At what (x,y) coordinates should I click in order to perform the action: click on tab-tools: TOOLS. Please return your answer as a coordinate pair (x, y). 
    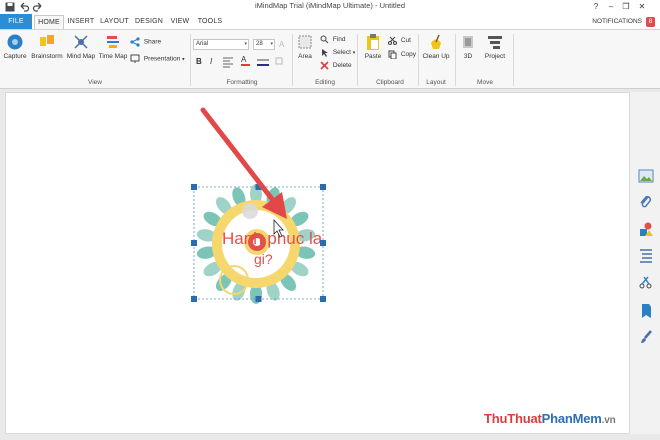
    Looking at the image, I should click on (210, 22).